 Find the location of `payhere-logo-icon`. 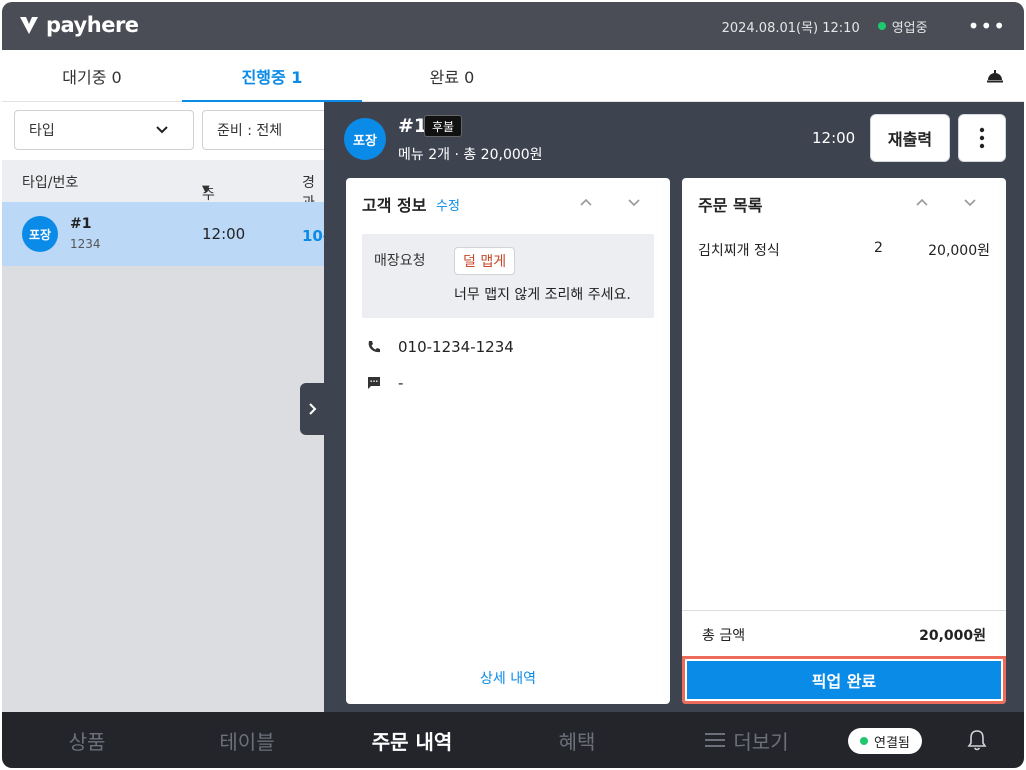

payhere-logo-icon is located at coordinates (29, 25).